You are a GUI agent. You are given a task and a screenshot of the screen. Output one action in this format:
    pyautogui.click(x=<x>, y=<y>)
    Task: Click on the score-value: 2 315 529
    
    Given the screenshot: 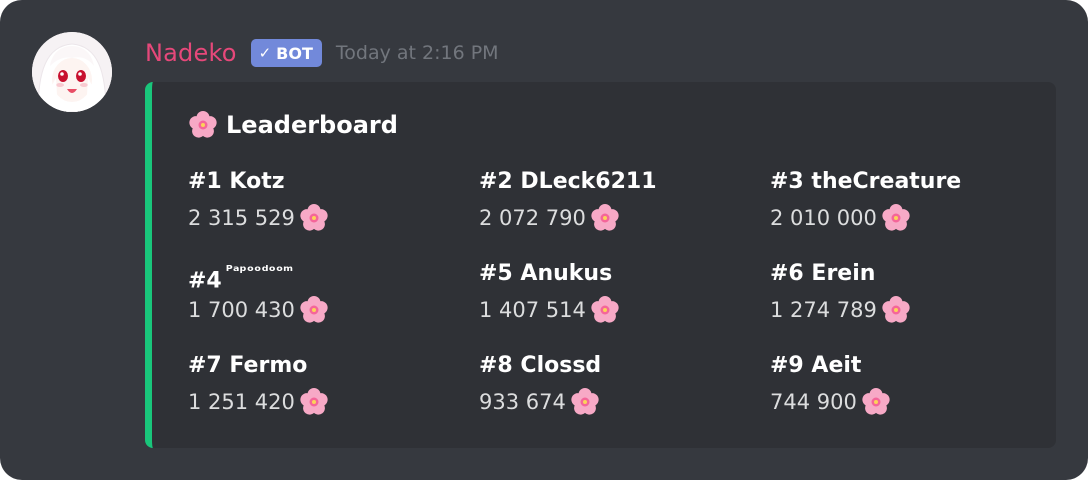 What is the action you would take?
    pyautogui.click(x=241, y=218)
    